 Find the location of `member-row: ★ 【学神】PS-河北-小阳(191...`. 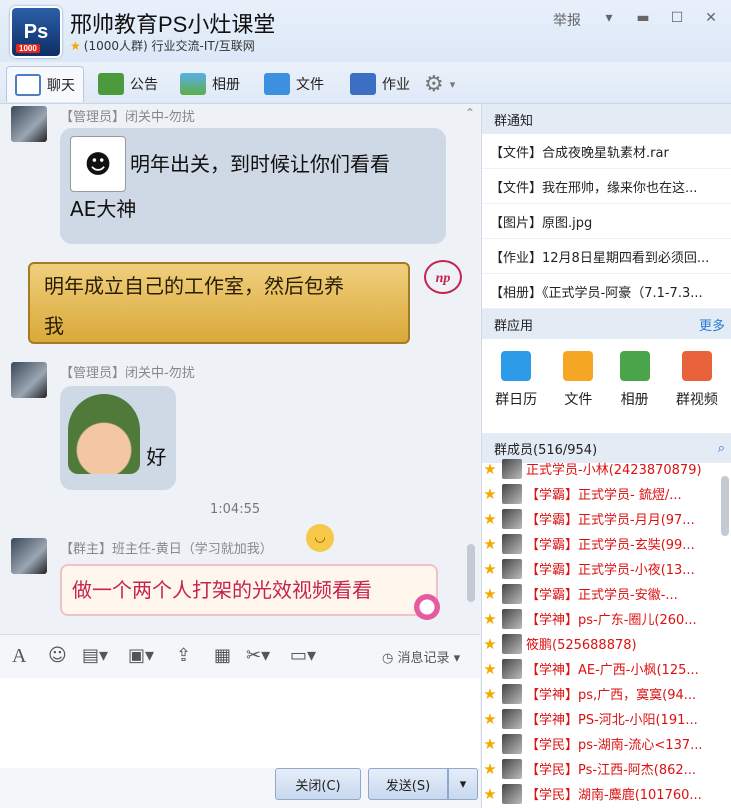

member-row: ★ 【学神】PS-河北-小阳(191... is located at coordinates (601, 718).